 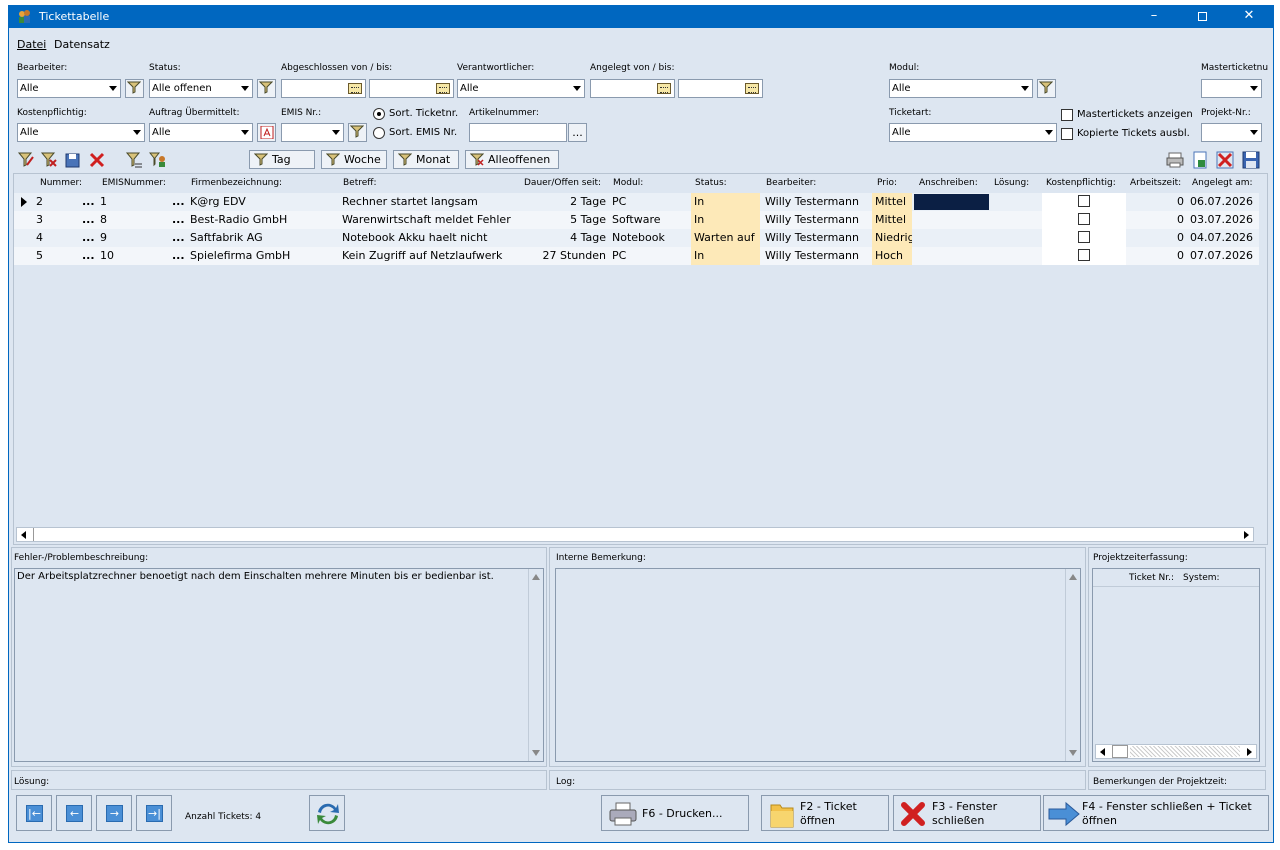 What do you see at coordinates (97, 160) in the screenshot?
I see `delete-icon` at bounding box center [97, 160].